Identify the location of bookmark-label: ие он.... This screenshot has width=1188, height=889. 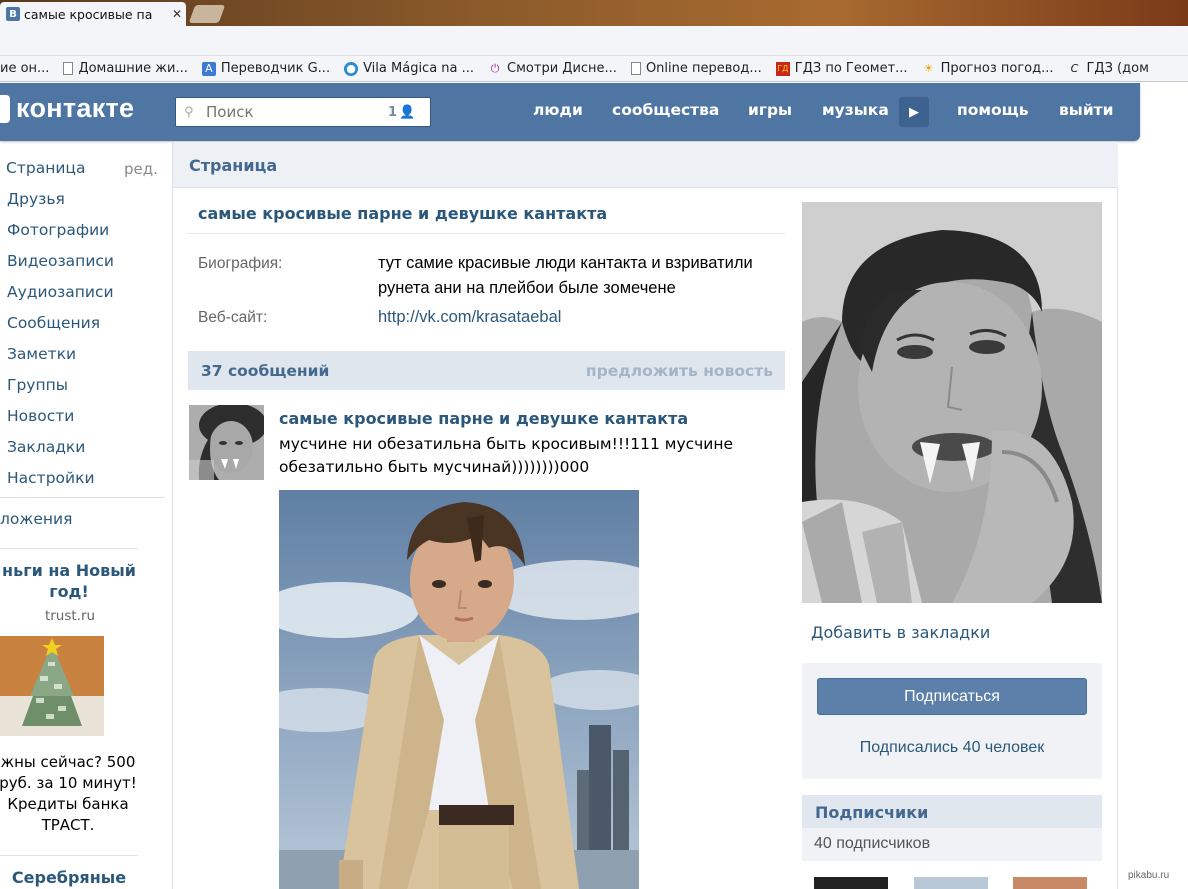
(25, 68).